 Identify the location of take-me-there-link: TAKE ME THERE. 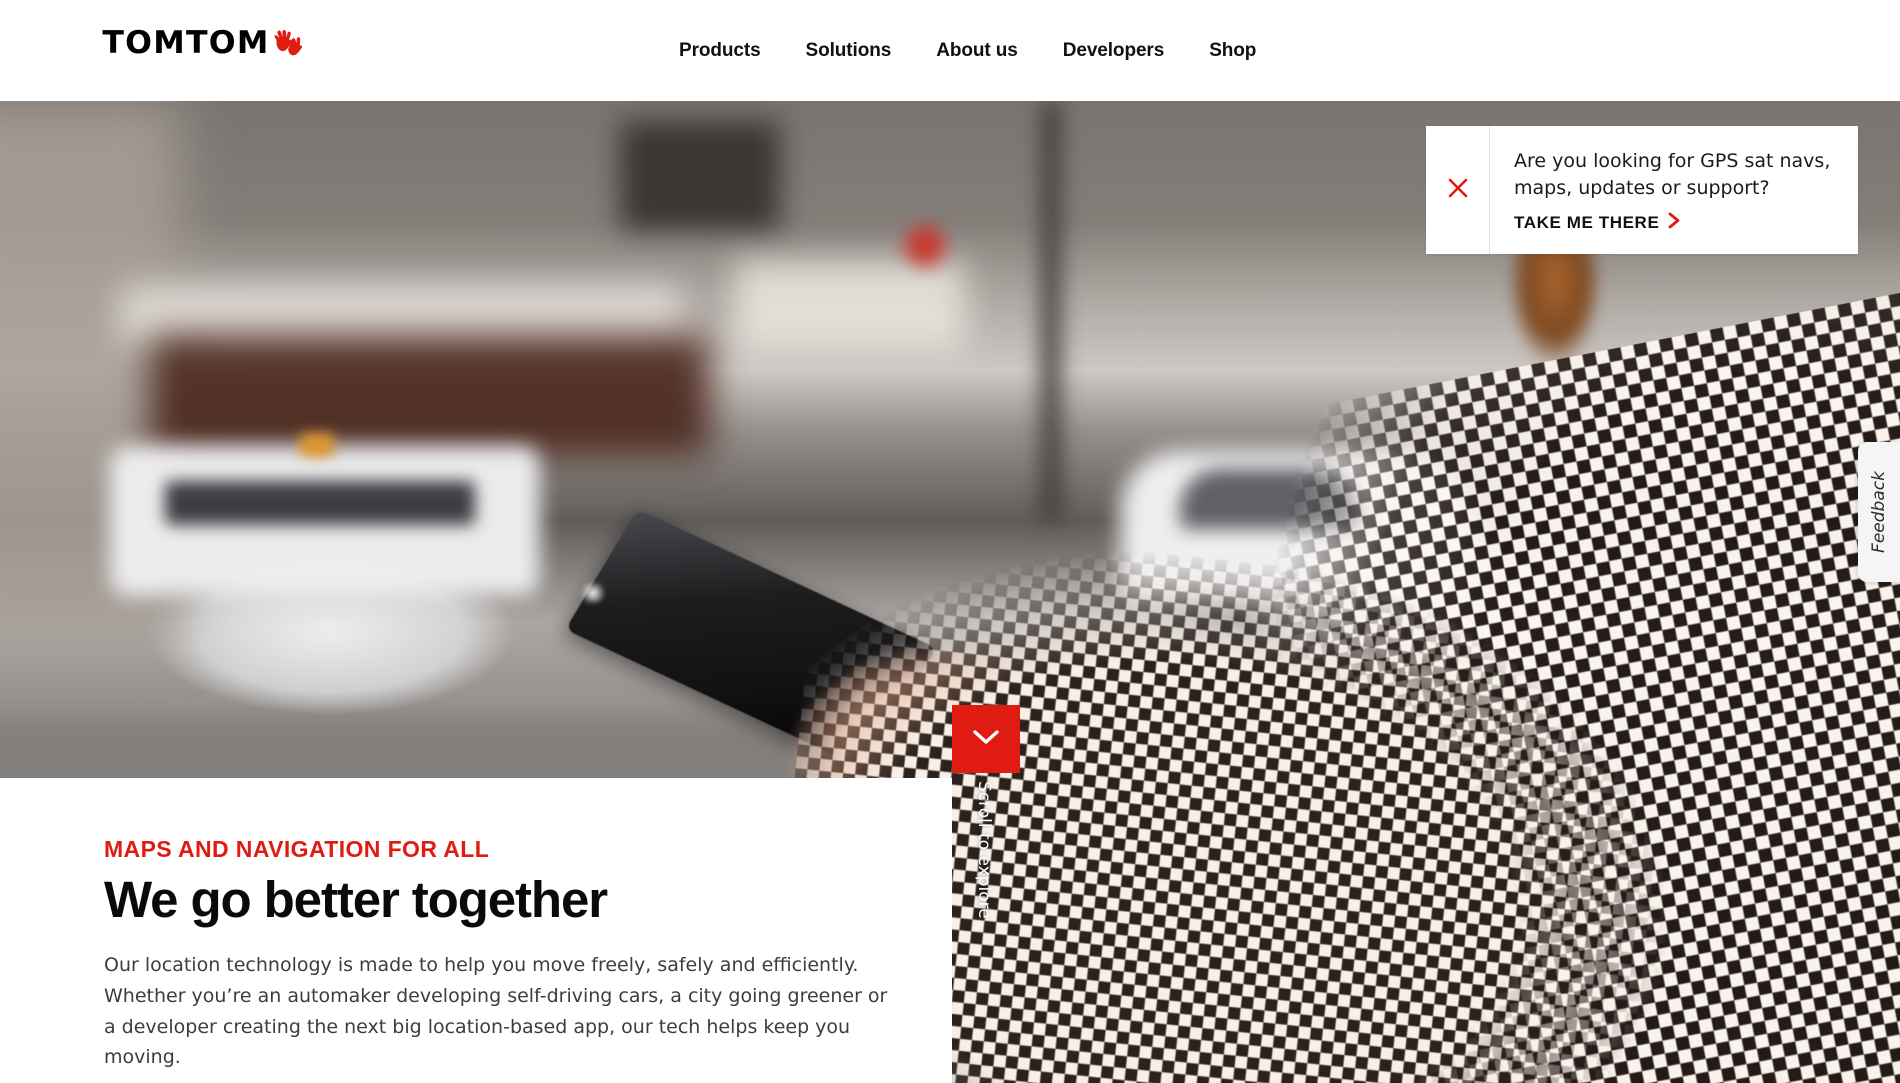
(1676, 223).